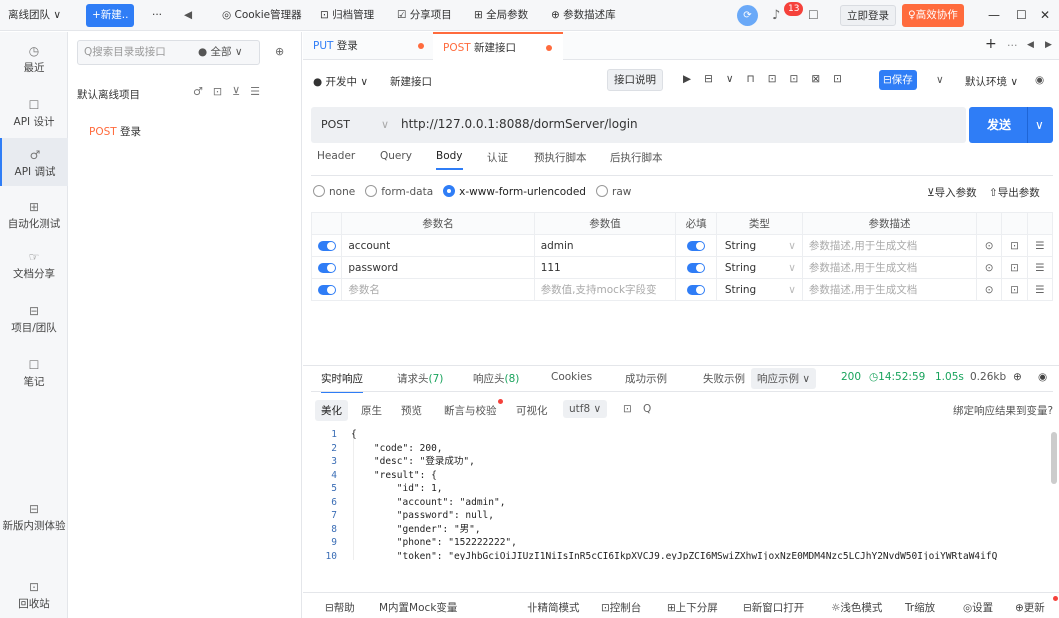  Describe the element at coordinates (34, 215) in the screenshot. I see `nav-auto-test: ⊞ 自动化测试` at that location.